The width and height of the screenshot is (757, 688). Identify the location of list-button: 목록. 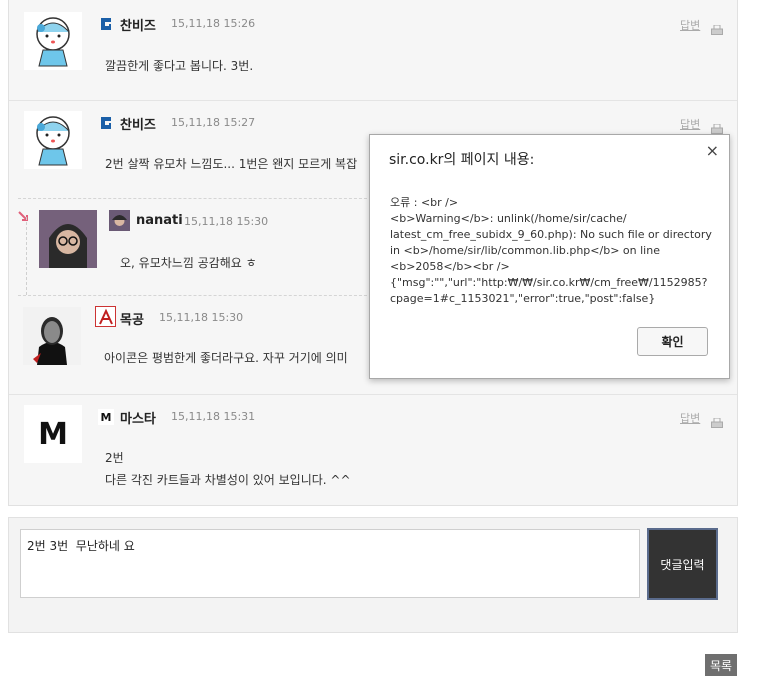
(721, 665).